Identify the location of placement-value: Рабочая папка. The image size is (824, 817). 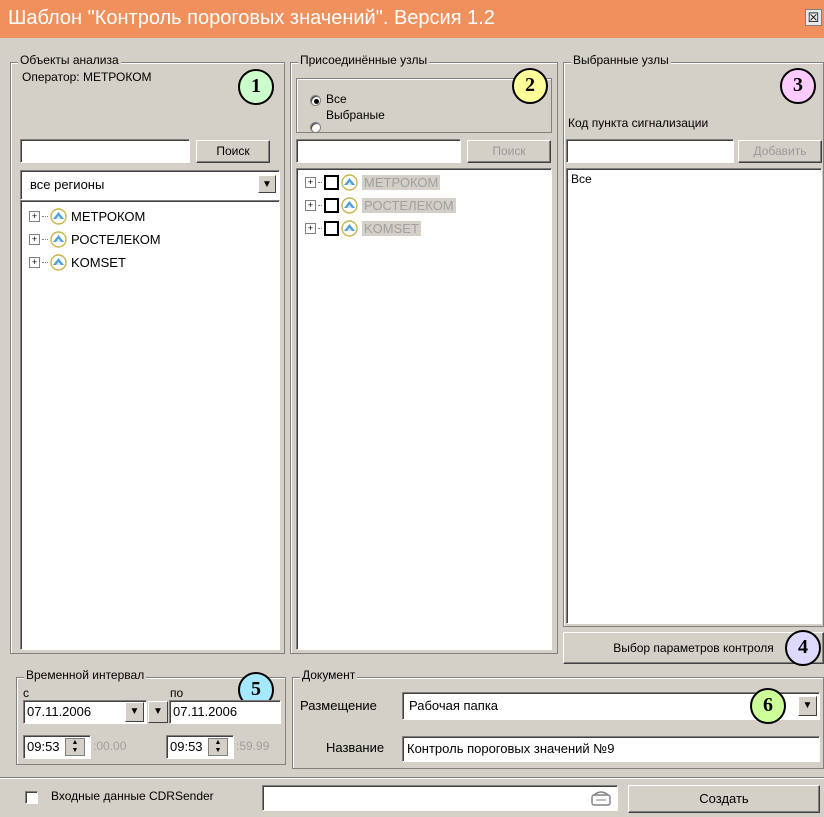
(454, 705).